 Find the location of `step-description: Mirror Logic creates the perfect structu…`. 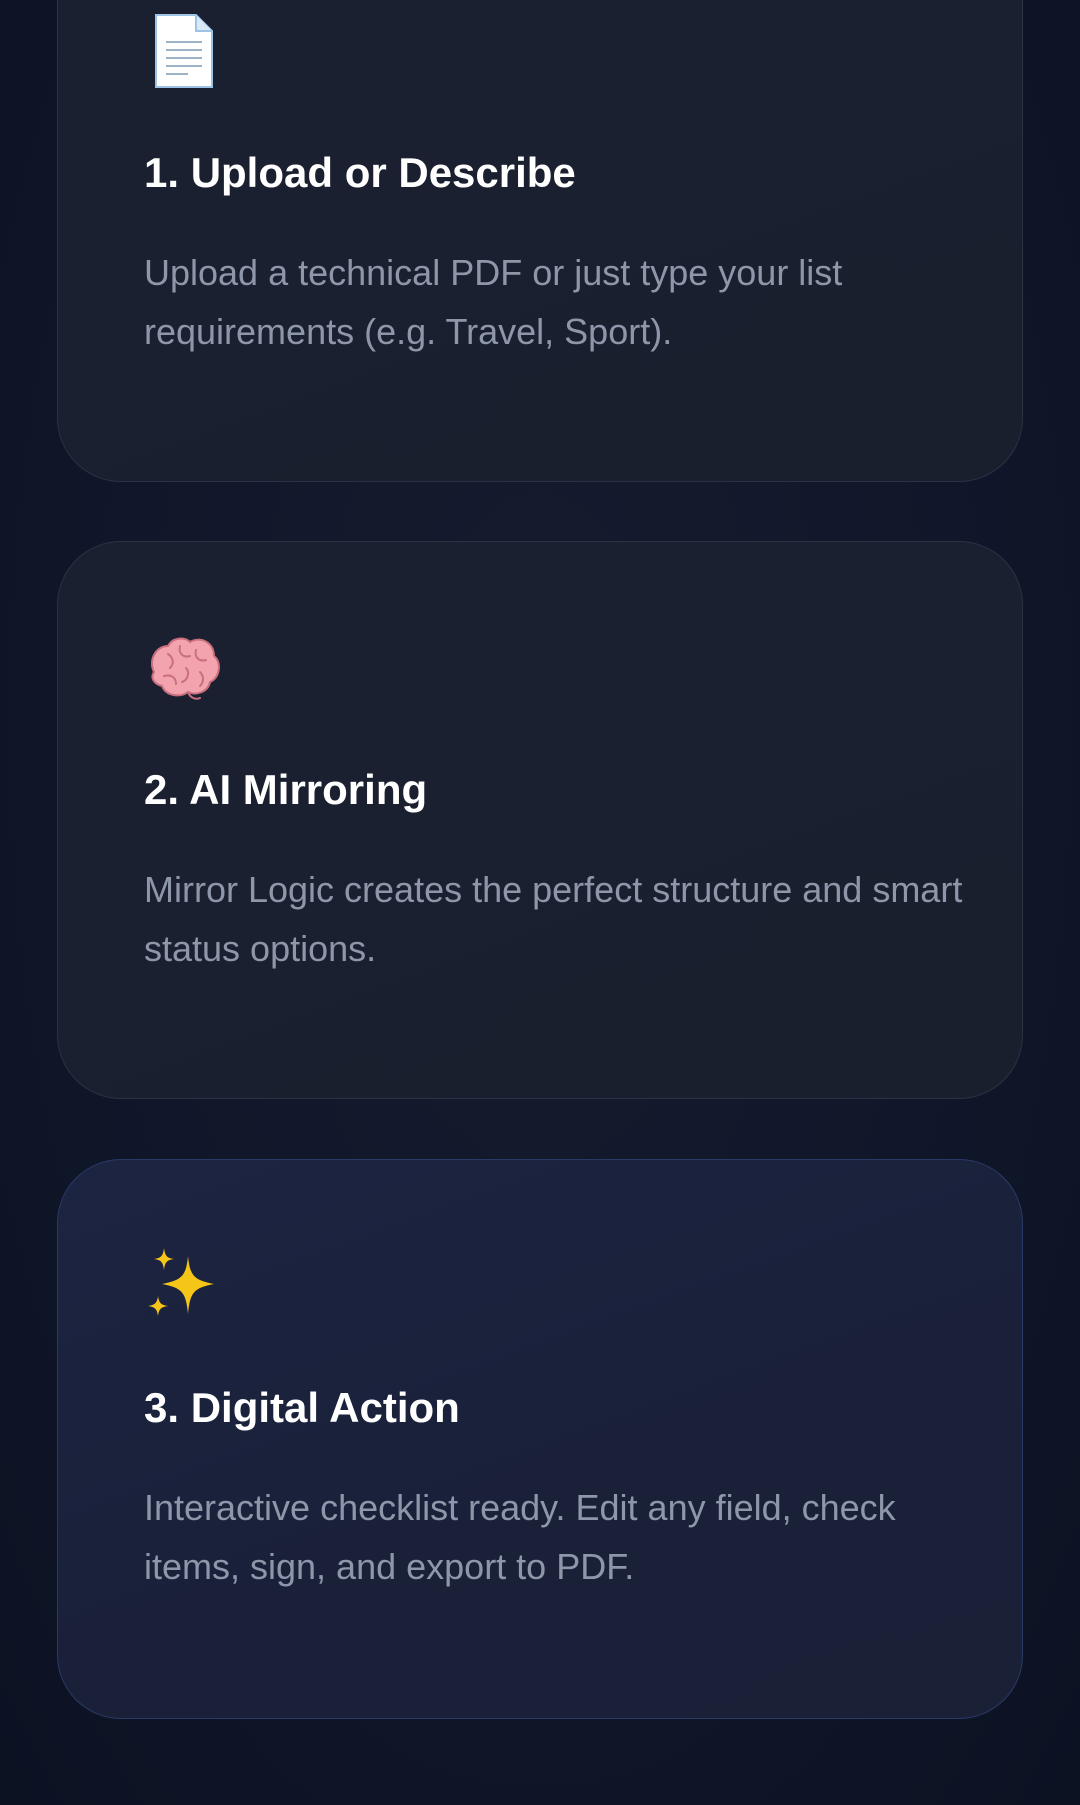

step-description: Mirror Logic creates the perfect structu… is located at coordinates (553, 919).